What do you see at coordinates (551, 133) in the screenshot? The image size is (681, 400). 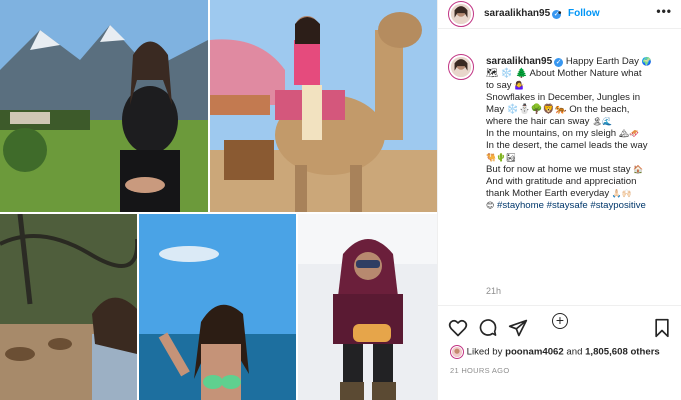 I see `caption-text: In the mountains, on my sleigh` at bounding box center [551, 133].